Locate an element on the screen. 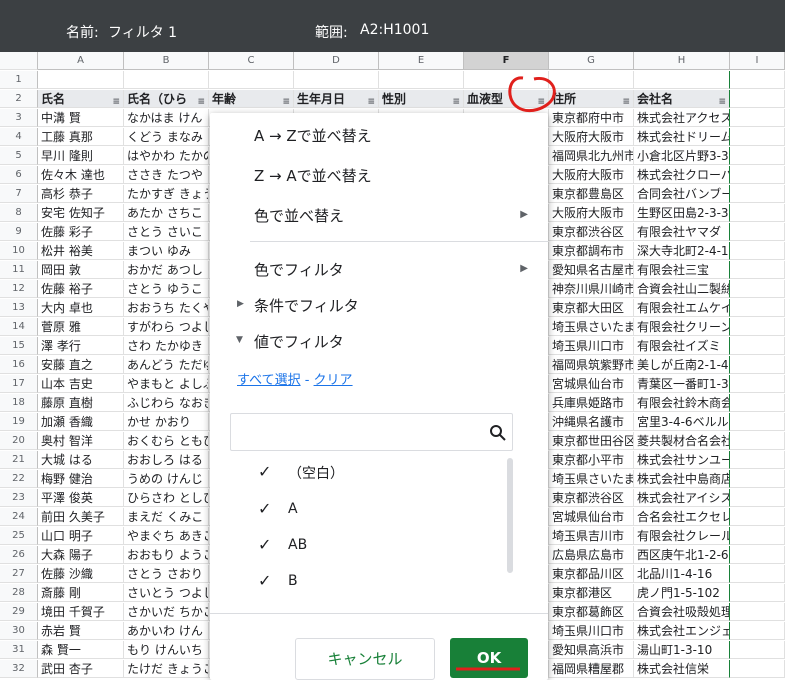 This screenshot has height=680, width=785. row-header: 18 is located at coordinates (19, 403).